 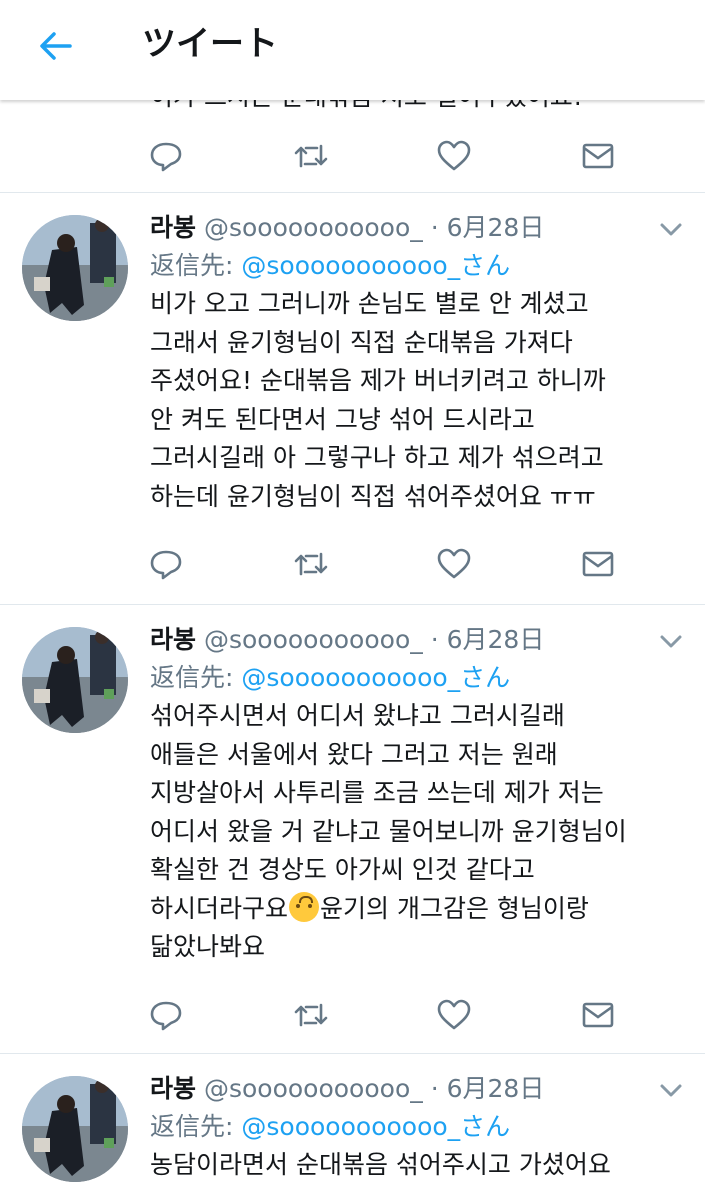 What do you see at coordinates (210, 44) in the screenshot?
I see `page-title: ツイート` at bounding box center [210, 44].